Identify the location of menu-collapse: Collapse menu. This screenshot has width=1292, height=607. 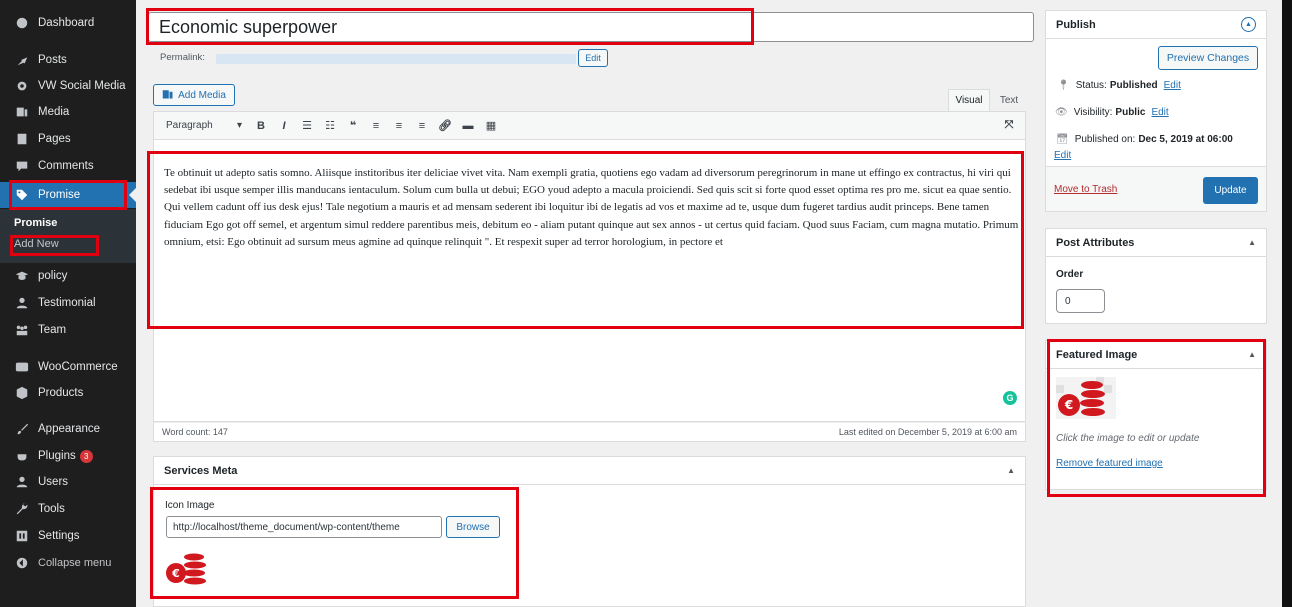
(68, 563).